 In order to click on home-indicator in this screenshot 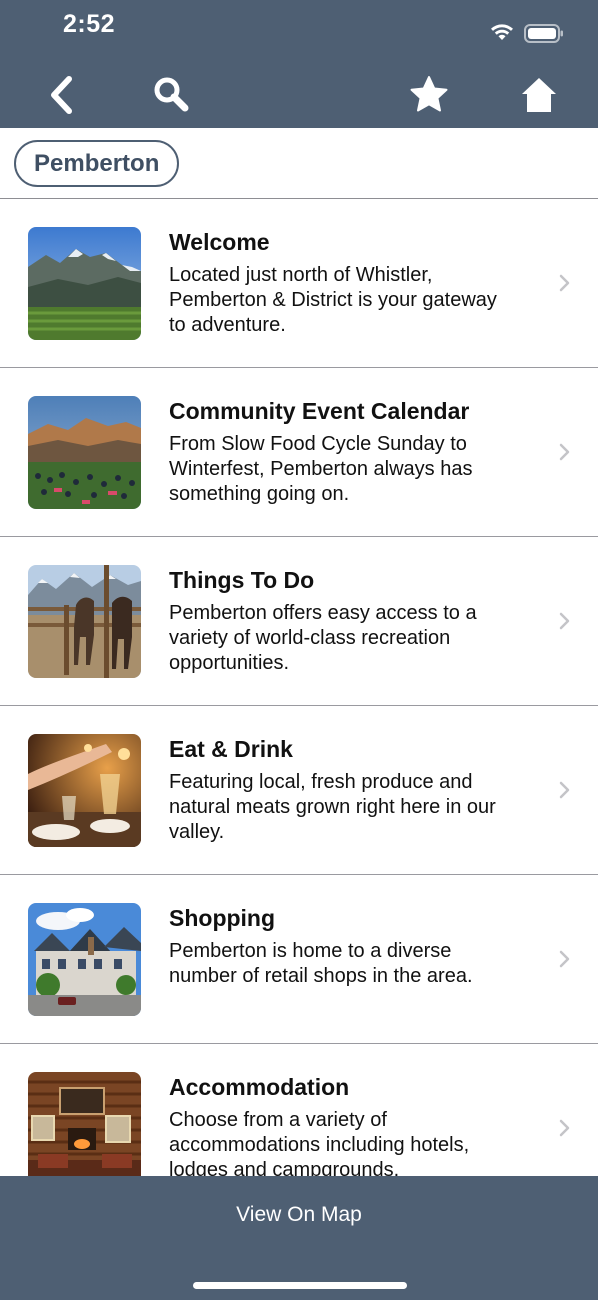, I will do `click(300, 1285)`.